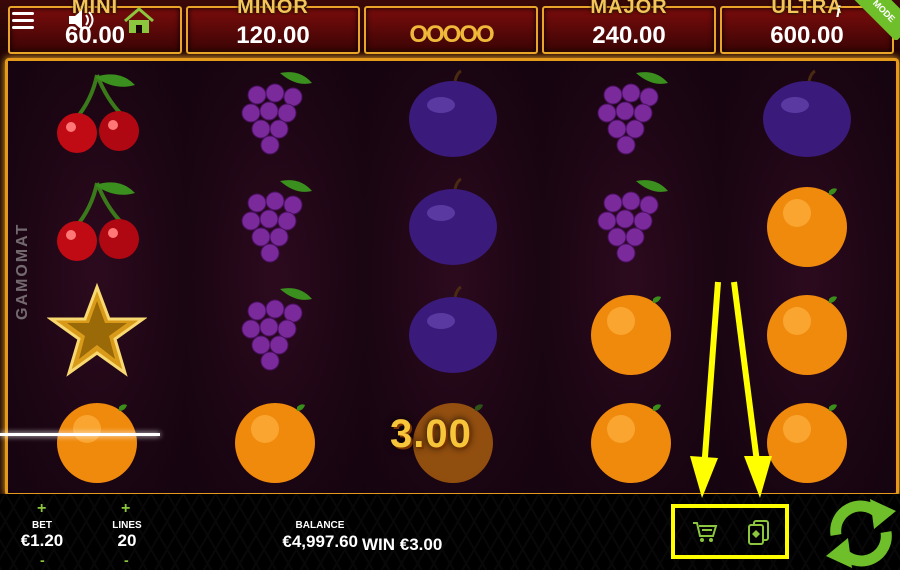 The width and height of the screenshot is (900, 570). Describe the element at coordinates (42, 560) in the screenshot. I see `bet-minus-button: -` at that location.